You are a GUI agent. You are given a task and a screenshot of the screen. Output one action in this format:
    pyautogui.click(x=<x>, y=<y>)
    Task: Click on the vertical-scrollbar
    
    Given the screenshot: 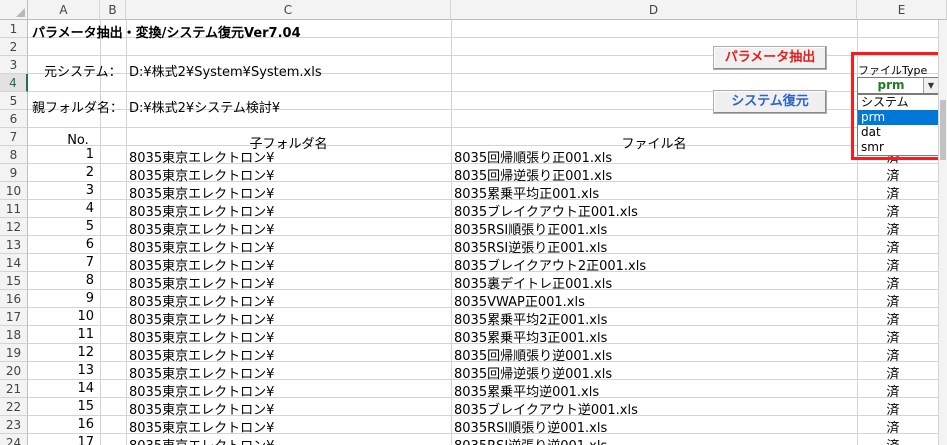 What is the action you would take?
    pyautogui.click(x=942, y=232)
    